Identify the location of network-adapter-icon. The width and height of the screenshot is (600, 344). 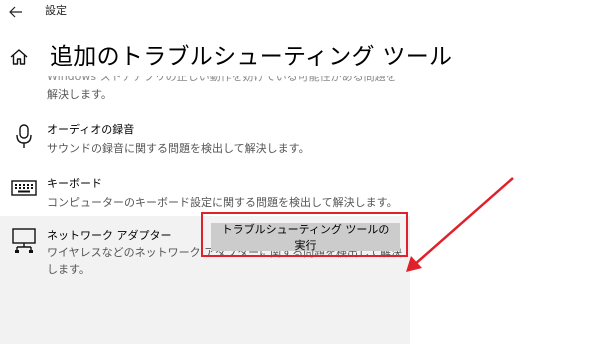
(24, 240).